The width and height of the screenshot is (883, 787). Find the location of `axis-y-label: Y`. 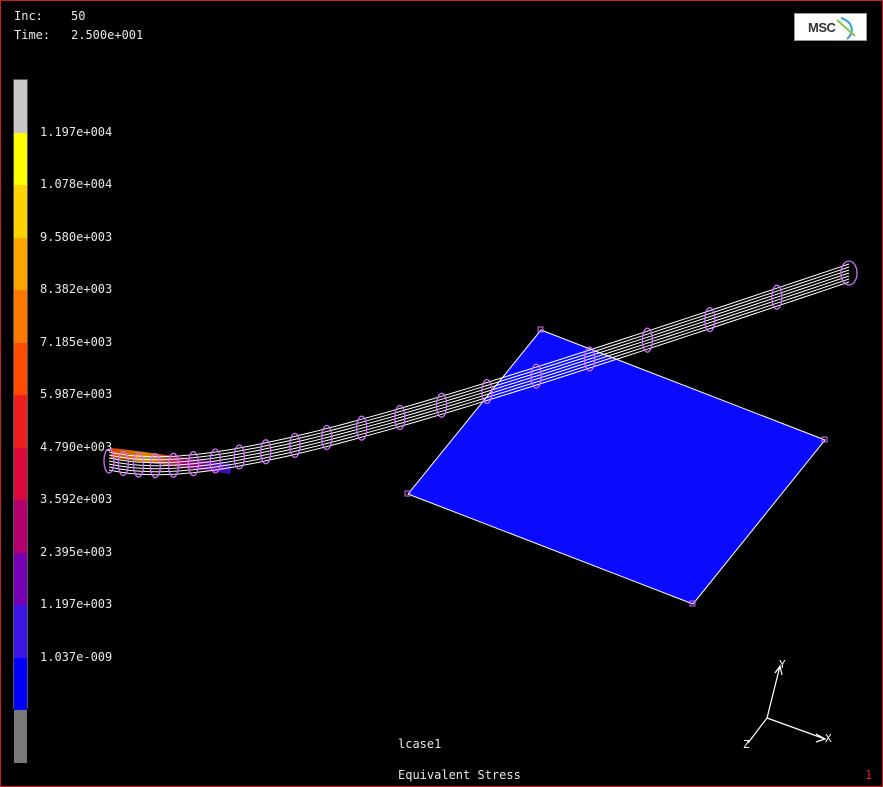

axis-y-label: Y is located at coordinates (782, 664).